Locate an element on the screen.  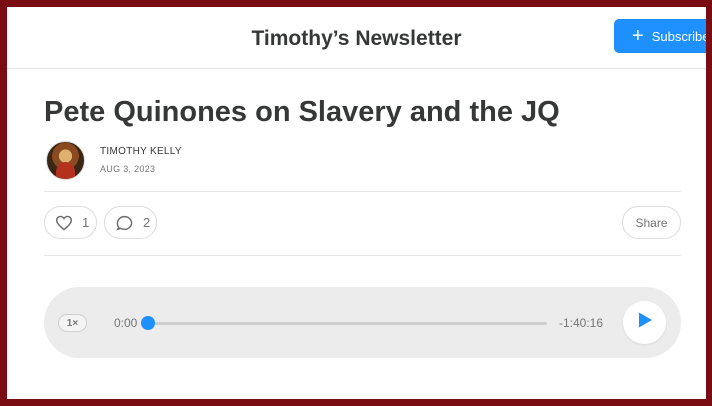
like-button: 1 is located at coordinates (70, 222).